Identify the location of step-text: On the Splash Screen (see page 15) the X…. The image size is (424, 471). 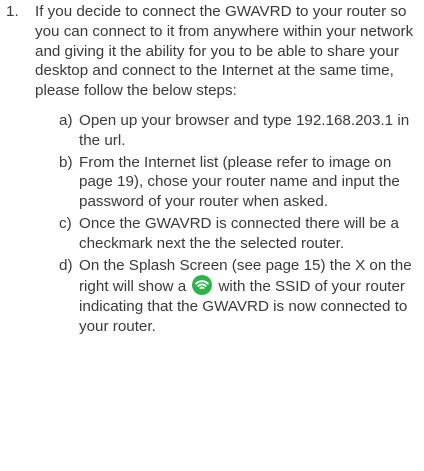
(247, 296).